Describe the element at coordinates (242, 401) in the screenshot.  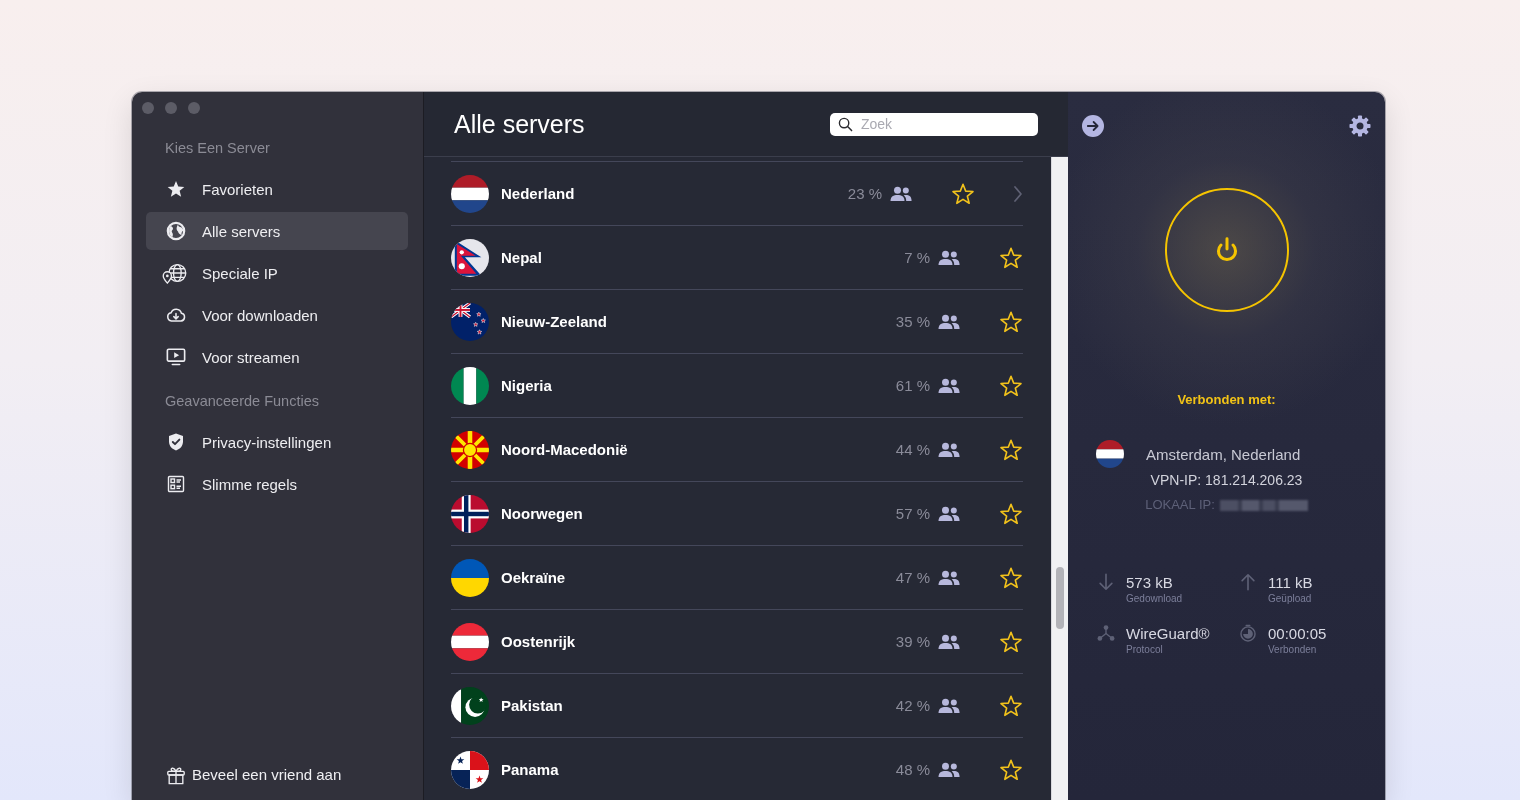
I see `section-heading: Geavanceerde Functies` at that location.